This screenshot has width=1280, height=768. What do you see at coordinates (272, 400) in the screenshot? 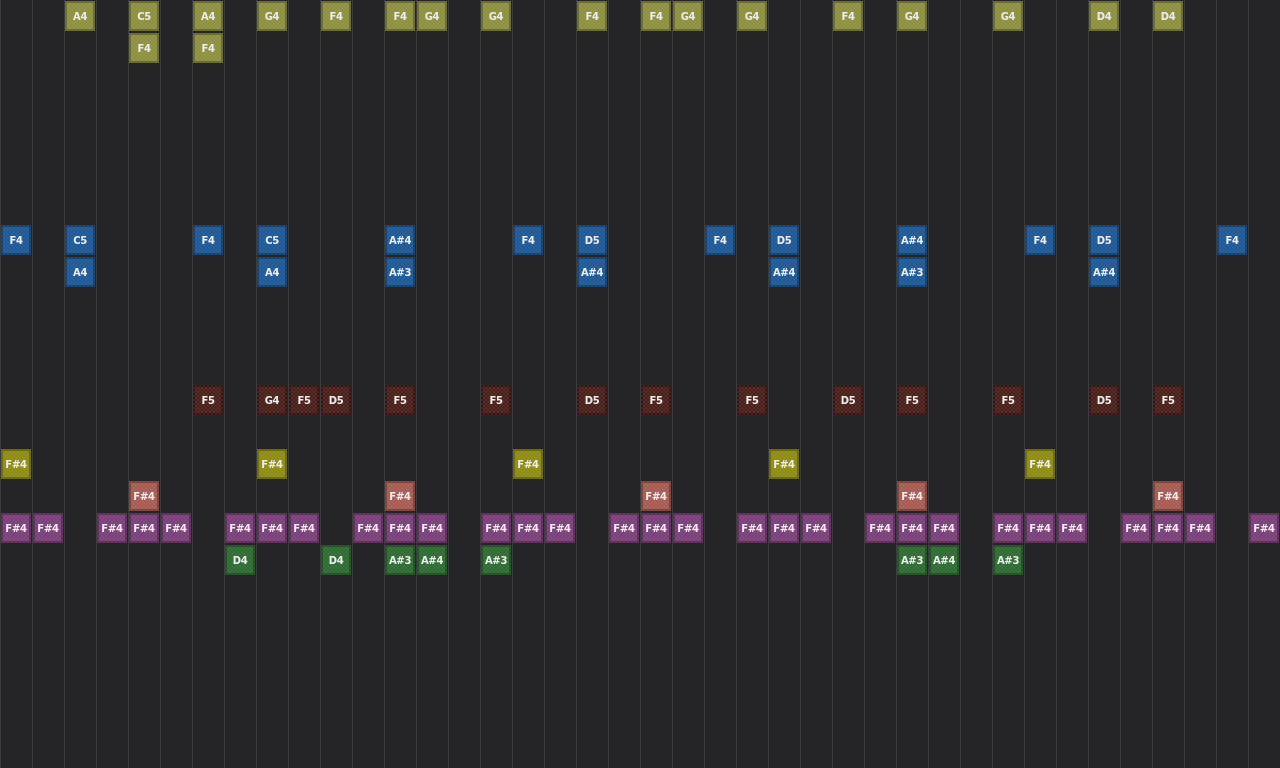
I see `note-block: G4` at bounding box center [272, 400].